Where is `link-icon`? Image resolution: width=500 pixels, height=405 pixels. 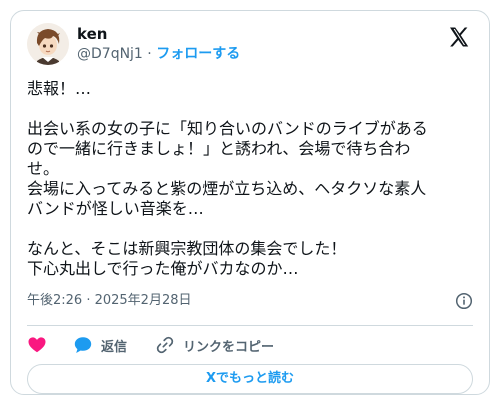 link-icon is located at coordinates (165, 345).